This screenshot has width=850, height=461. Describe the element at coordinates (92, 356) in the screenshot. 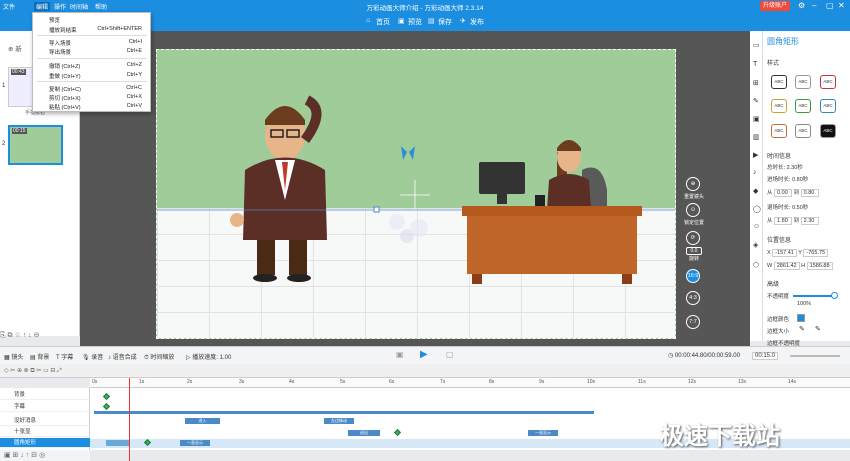

I see `record-button: 🎙 录音` at that location.